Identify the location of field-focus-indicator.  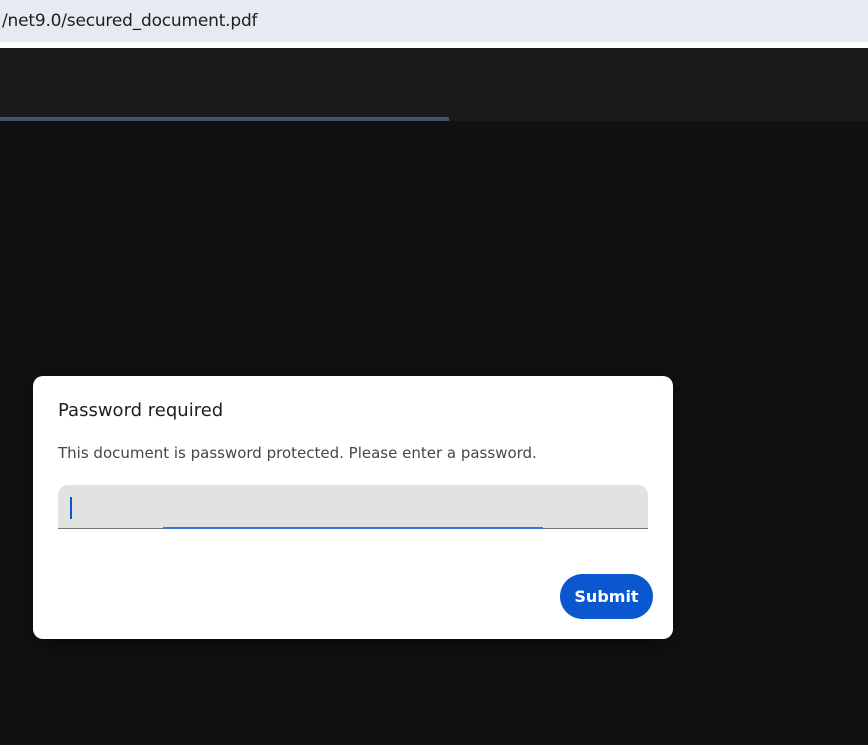
(353, 528).